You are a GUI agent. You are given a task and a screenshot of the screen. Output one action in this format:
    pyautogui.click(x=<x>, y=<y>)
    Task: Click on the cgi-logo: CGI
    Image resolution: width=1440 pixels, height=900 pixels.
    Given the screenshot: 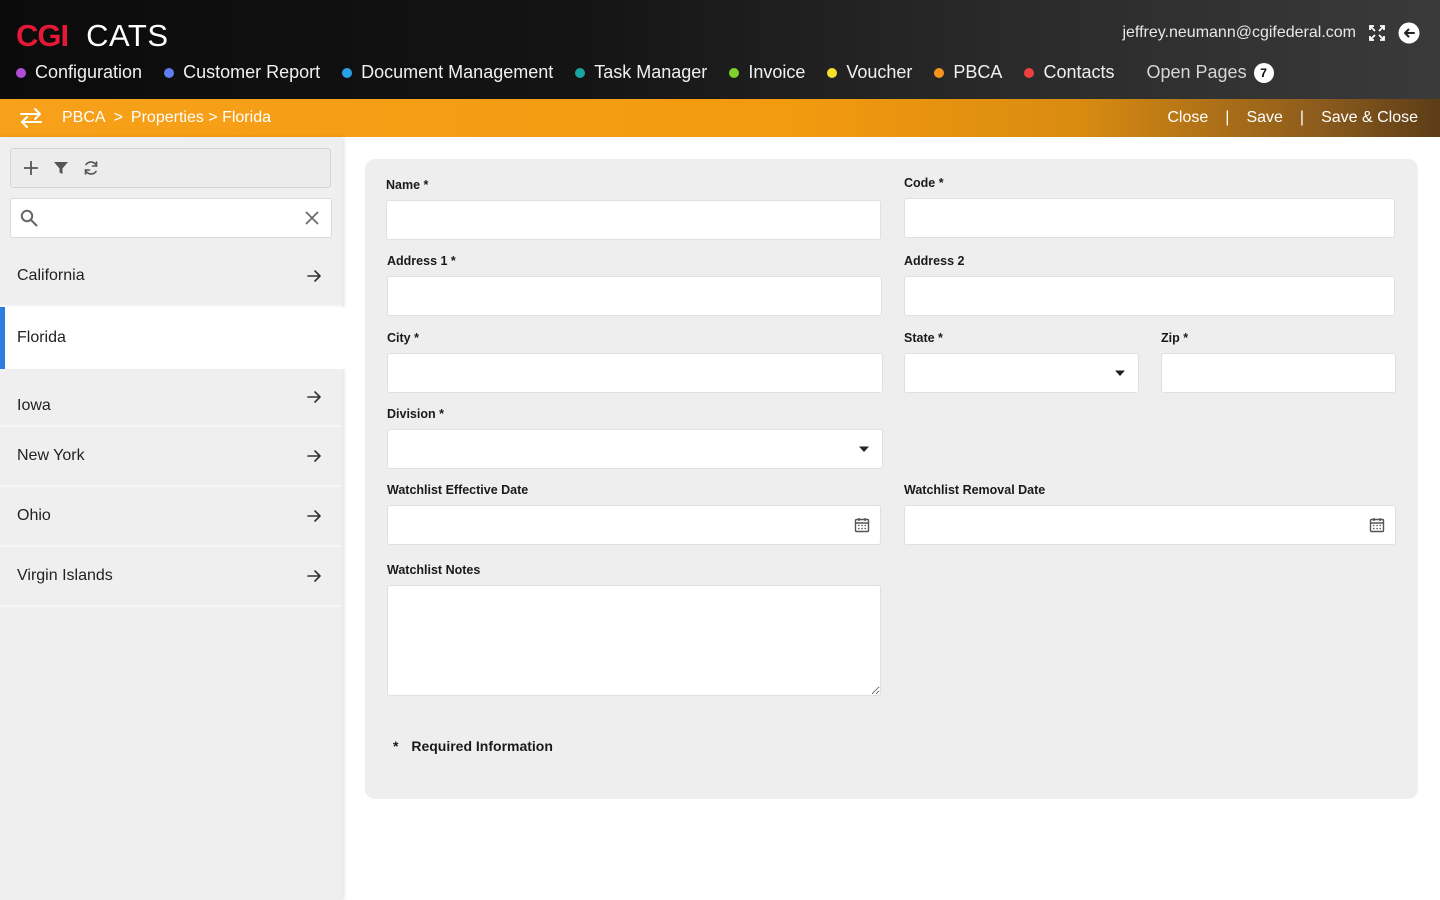 What is the action you would take?
    pyautogui.click(x=42, y=35)
    